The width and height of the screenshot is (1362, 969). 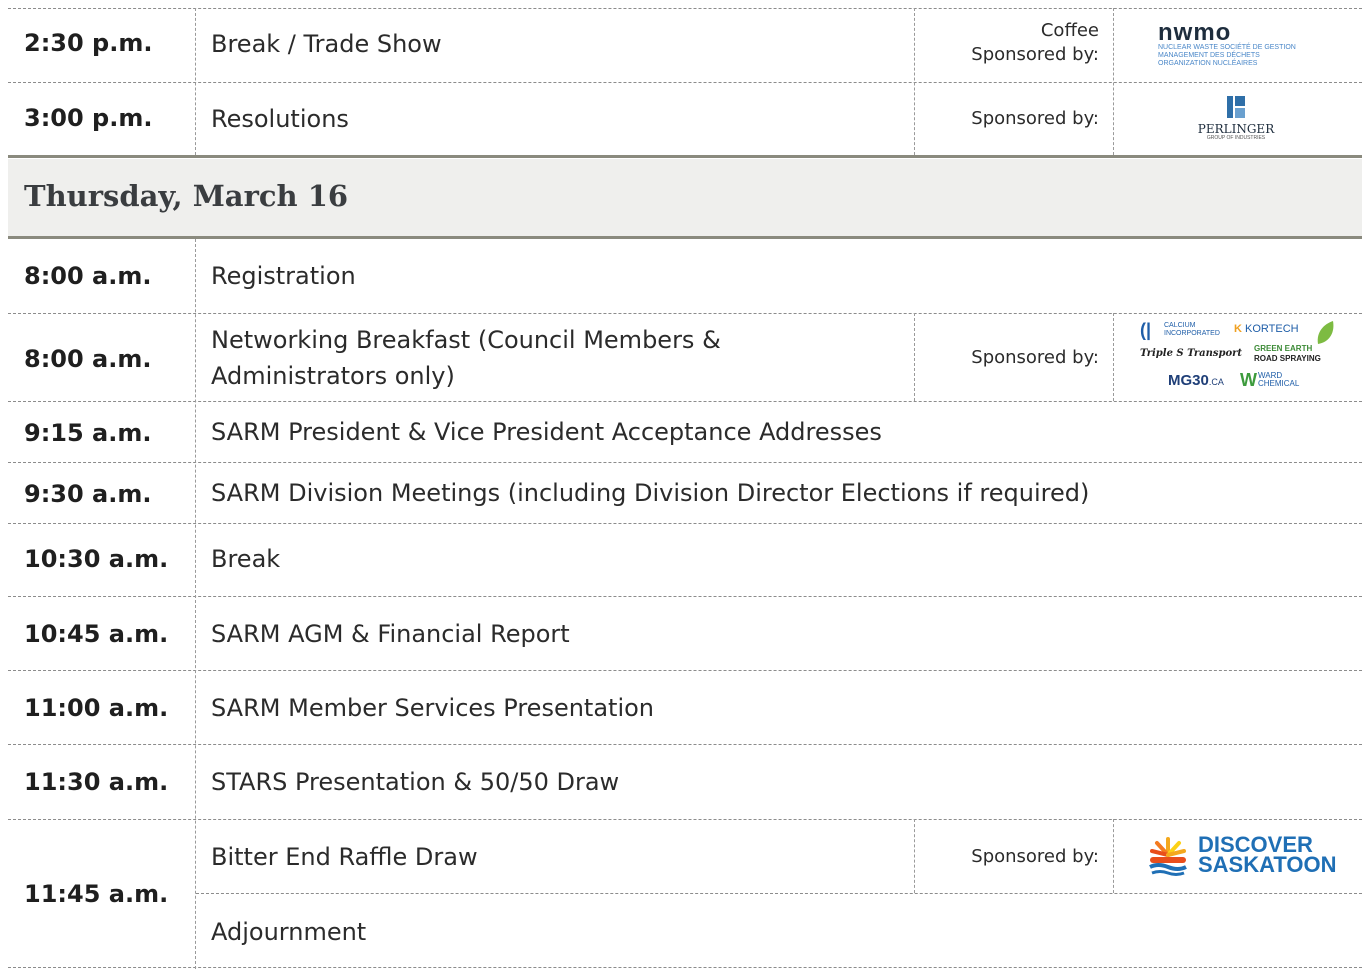 What do you see at coordinates (1227, 47) in the screenshot?
I see `nwmo-subtext: NUCLEAR WASTE SOCIÉTÉ DE GESTION` at bounding box center [1227, 47].